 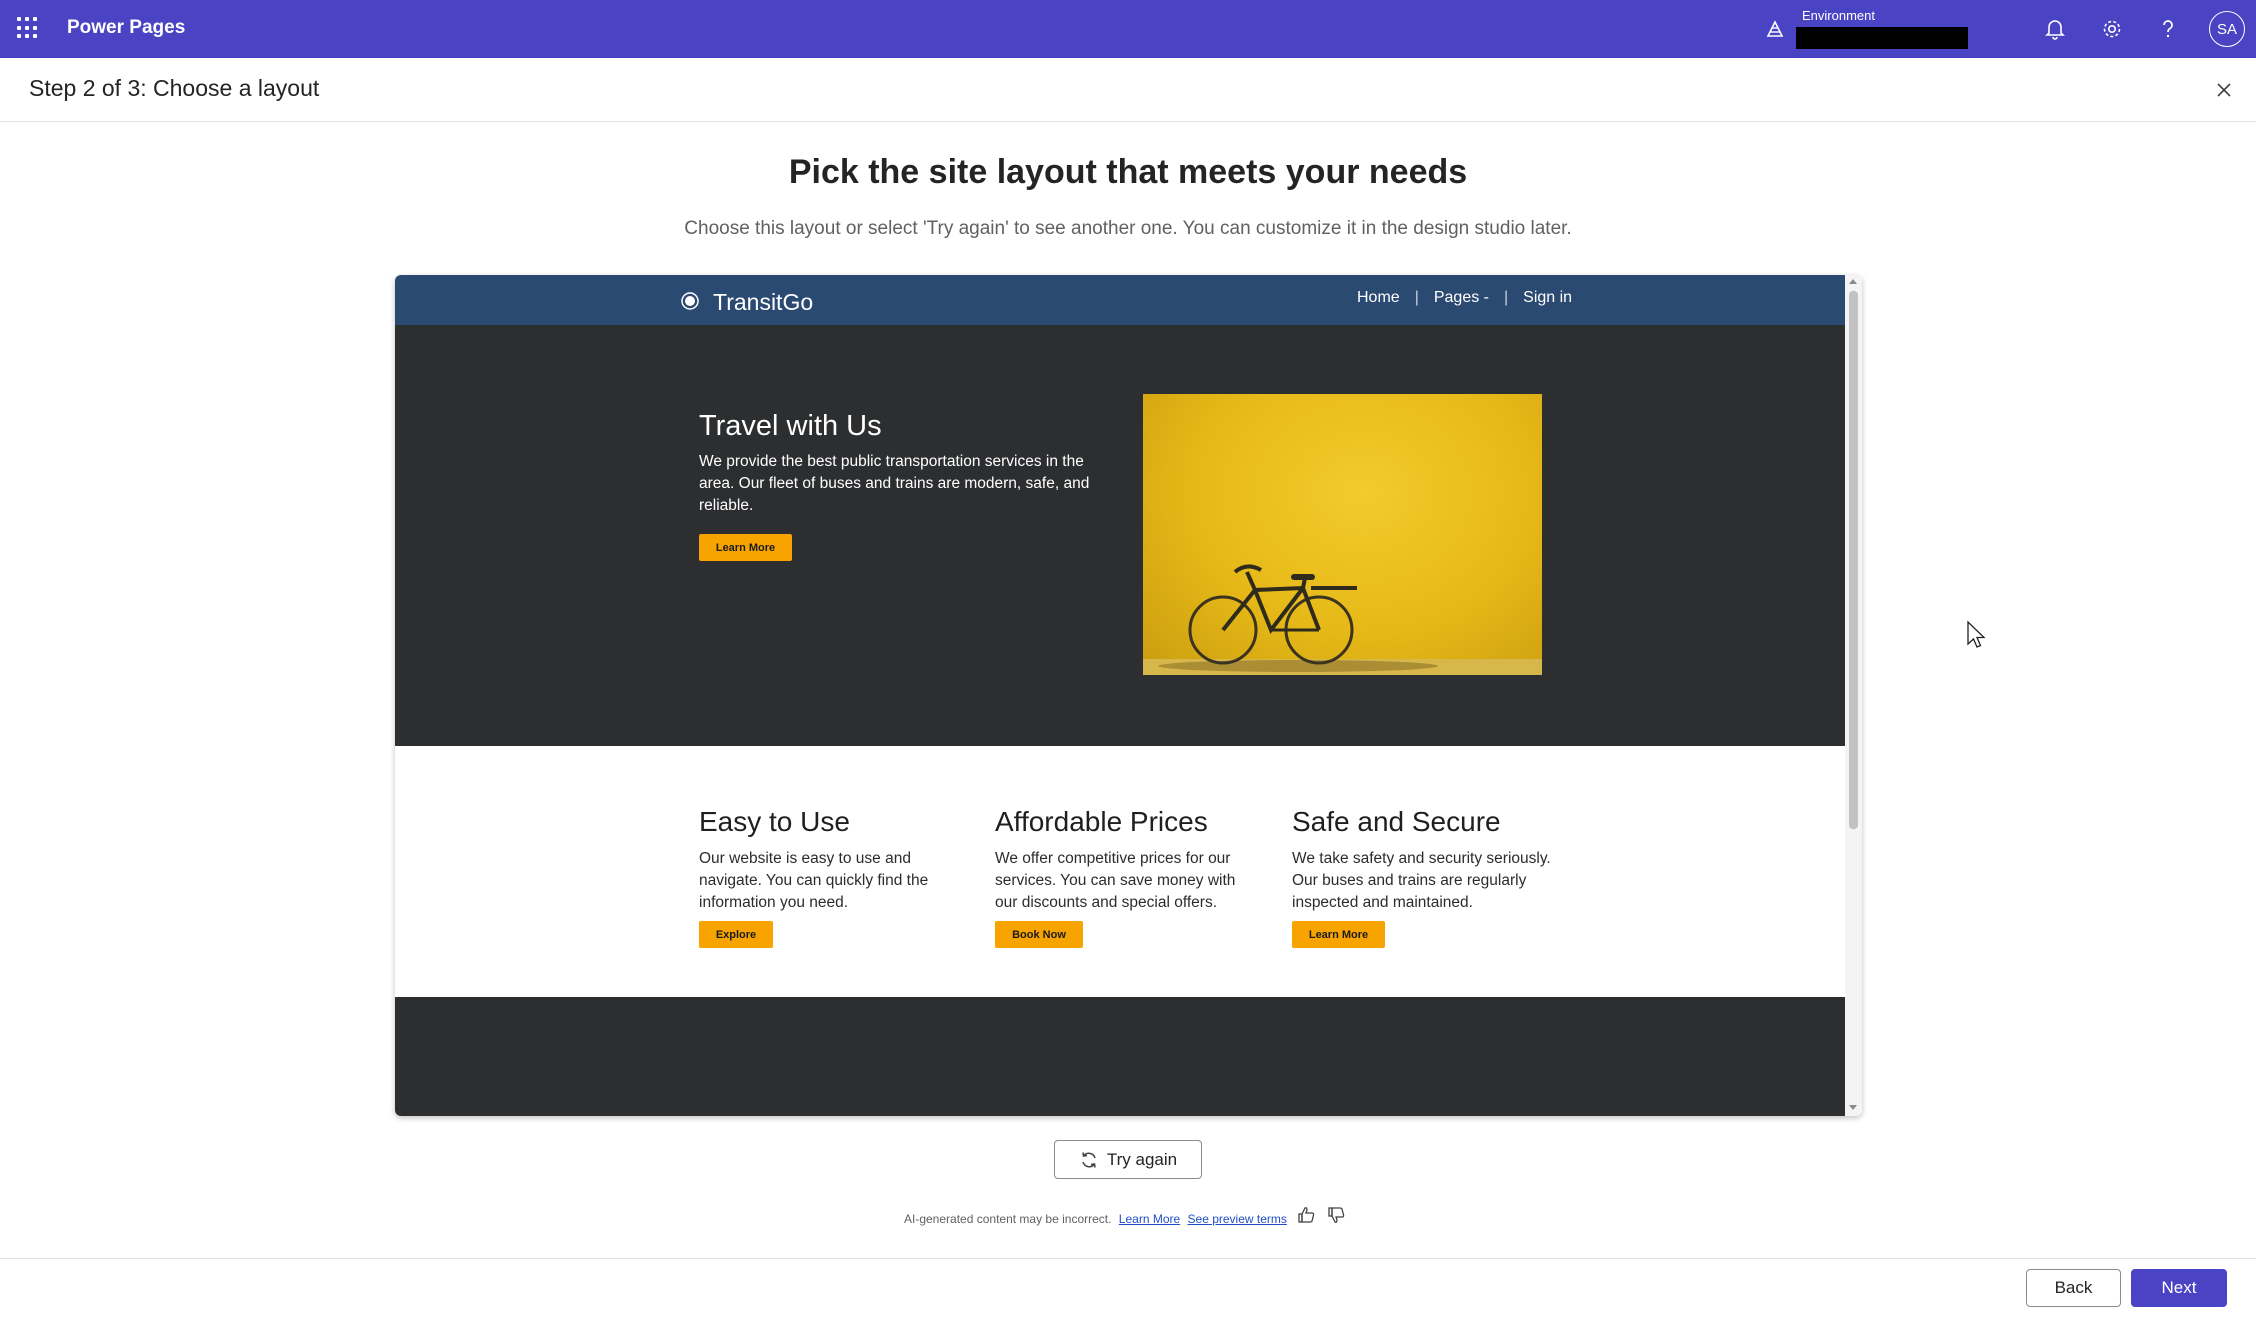 I want to click on mouse-cursor-icon, so click(x=1976, y=634).